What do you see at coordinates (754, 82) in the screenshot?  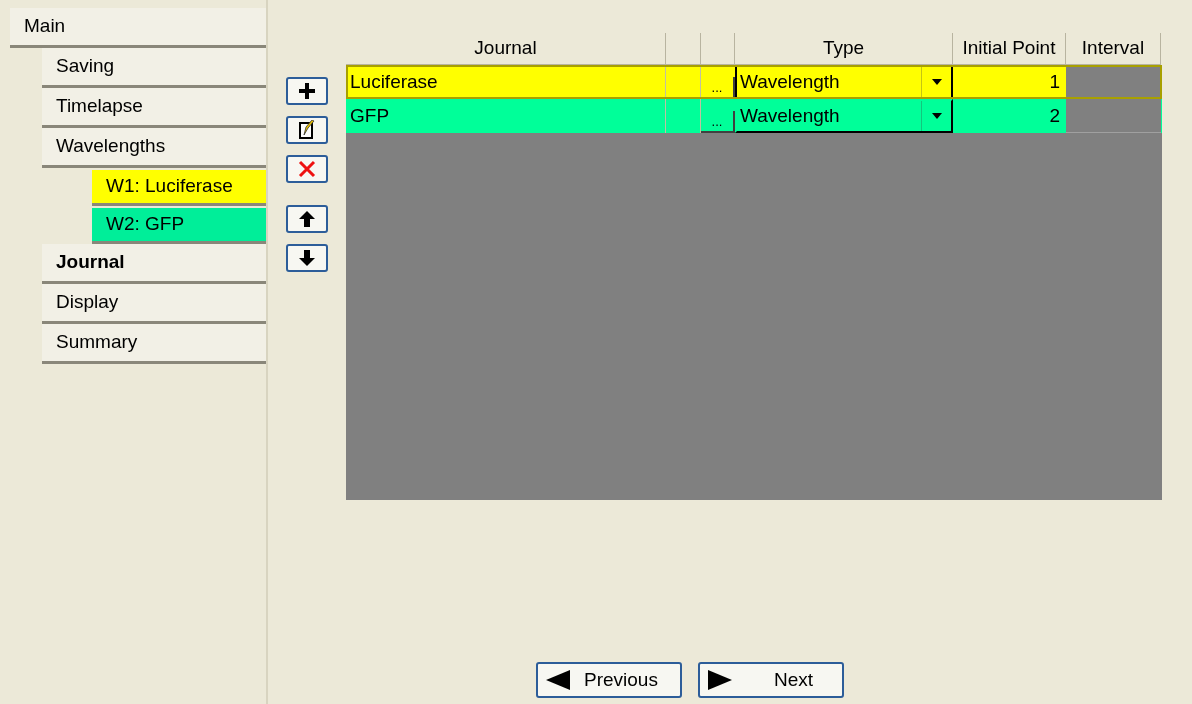 I see `table-row: Luciferase ... Wavelength 1` at bounding box center [754, 82].